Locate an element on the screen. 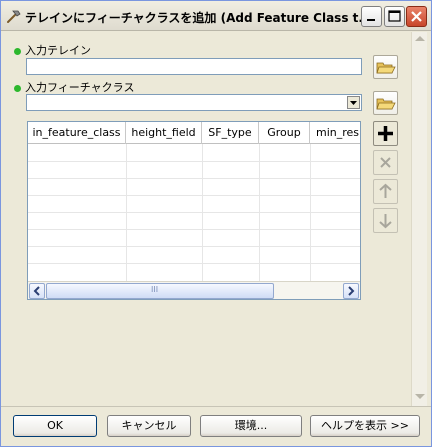  maximize-icon is located at coordinates (394, 16).